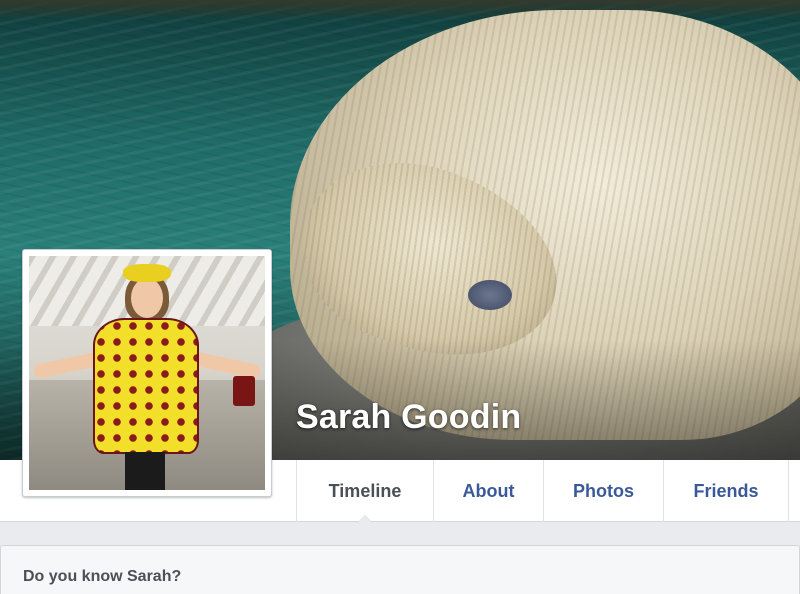  I want to click on tab-photos: Photos, so click(603, 491).